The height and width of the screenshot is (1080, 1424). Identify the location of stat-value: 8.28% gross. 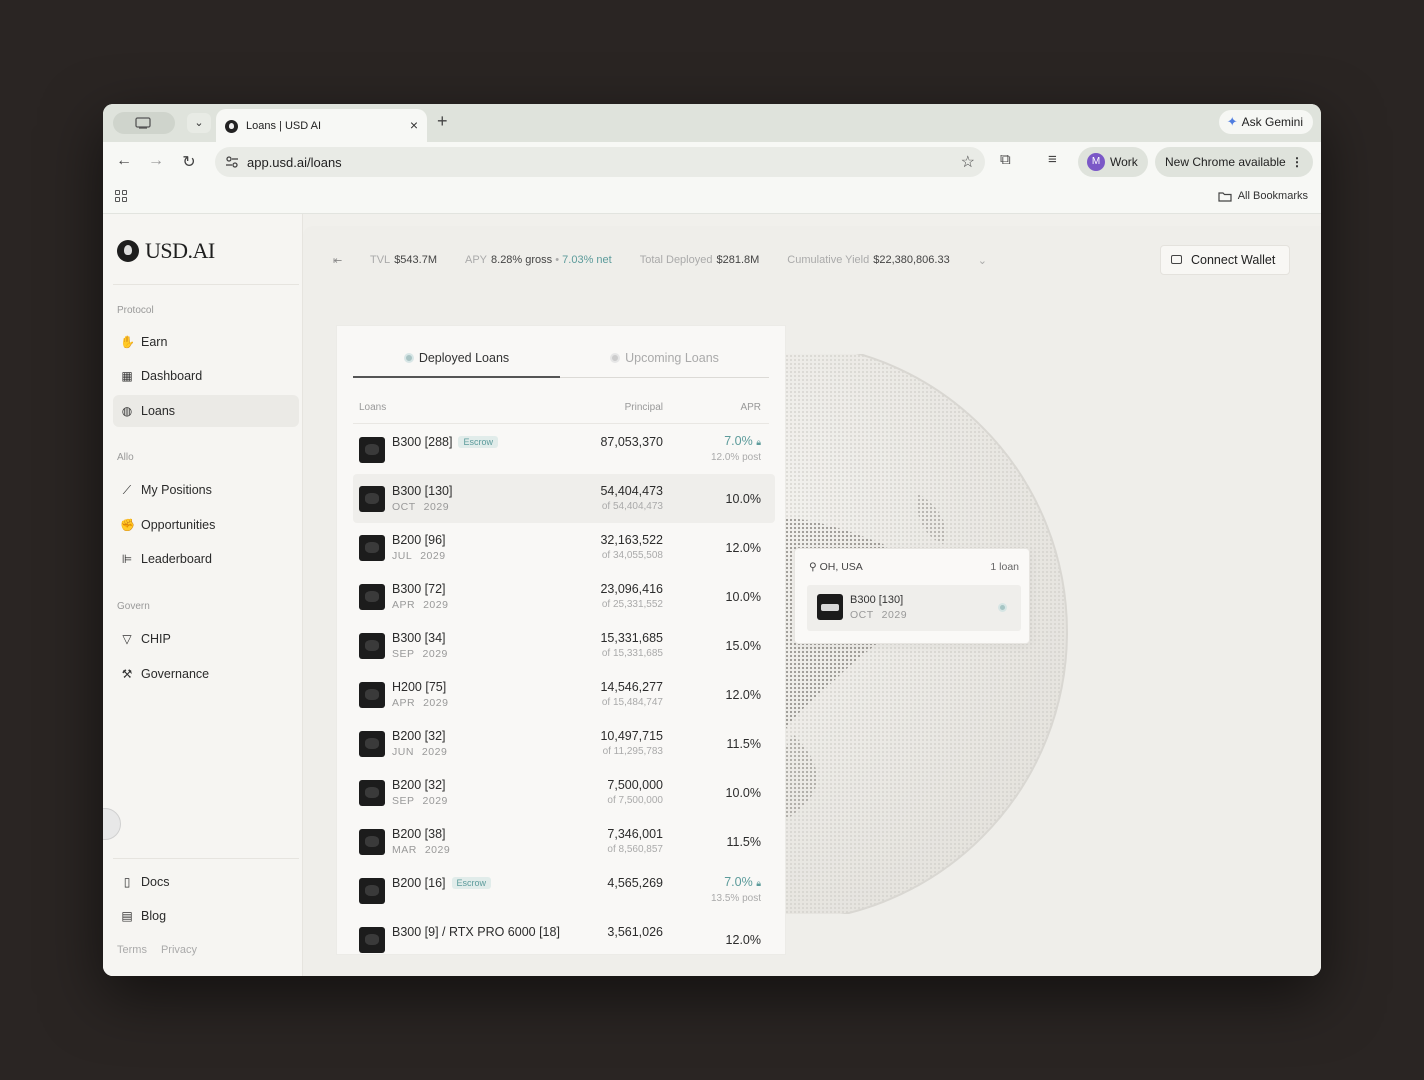
(522, 260).